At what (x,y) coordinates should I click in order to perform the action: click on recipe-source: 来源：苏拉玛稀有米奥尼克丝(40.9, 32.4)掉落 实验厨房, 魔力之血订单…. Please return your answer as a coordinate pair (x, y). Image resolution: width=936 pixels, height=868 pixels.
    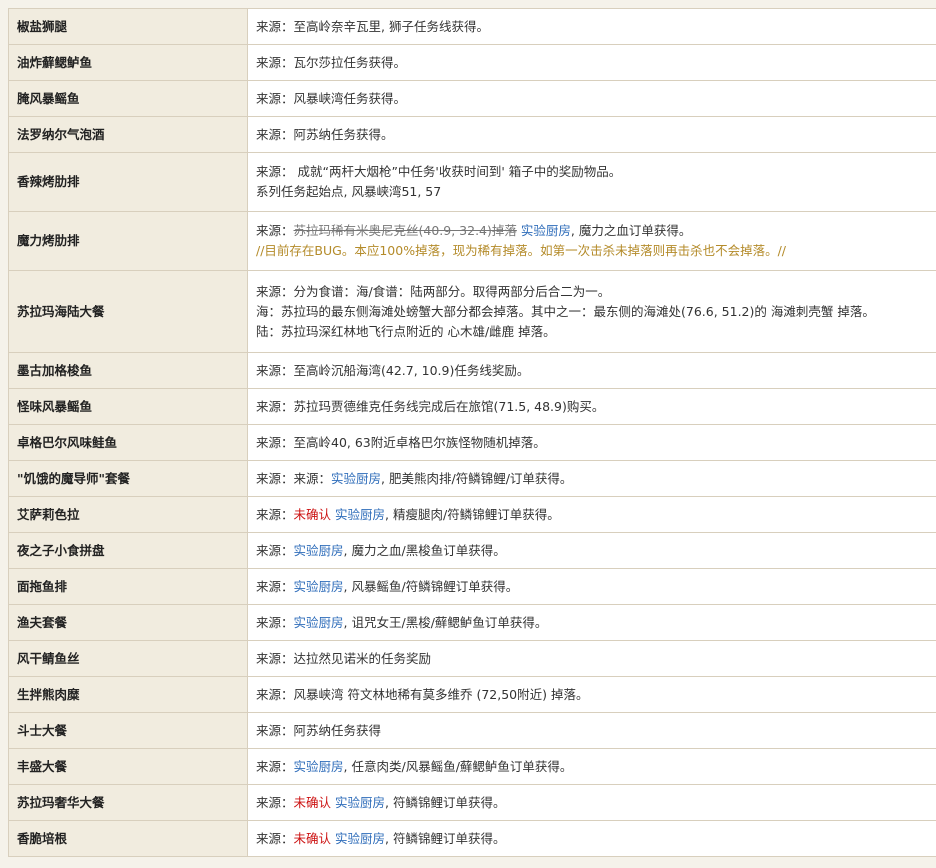
    Looking at the image, I should click on (592, 241).